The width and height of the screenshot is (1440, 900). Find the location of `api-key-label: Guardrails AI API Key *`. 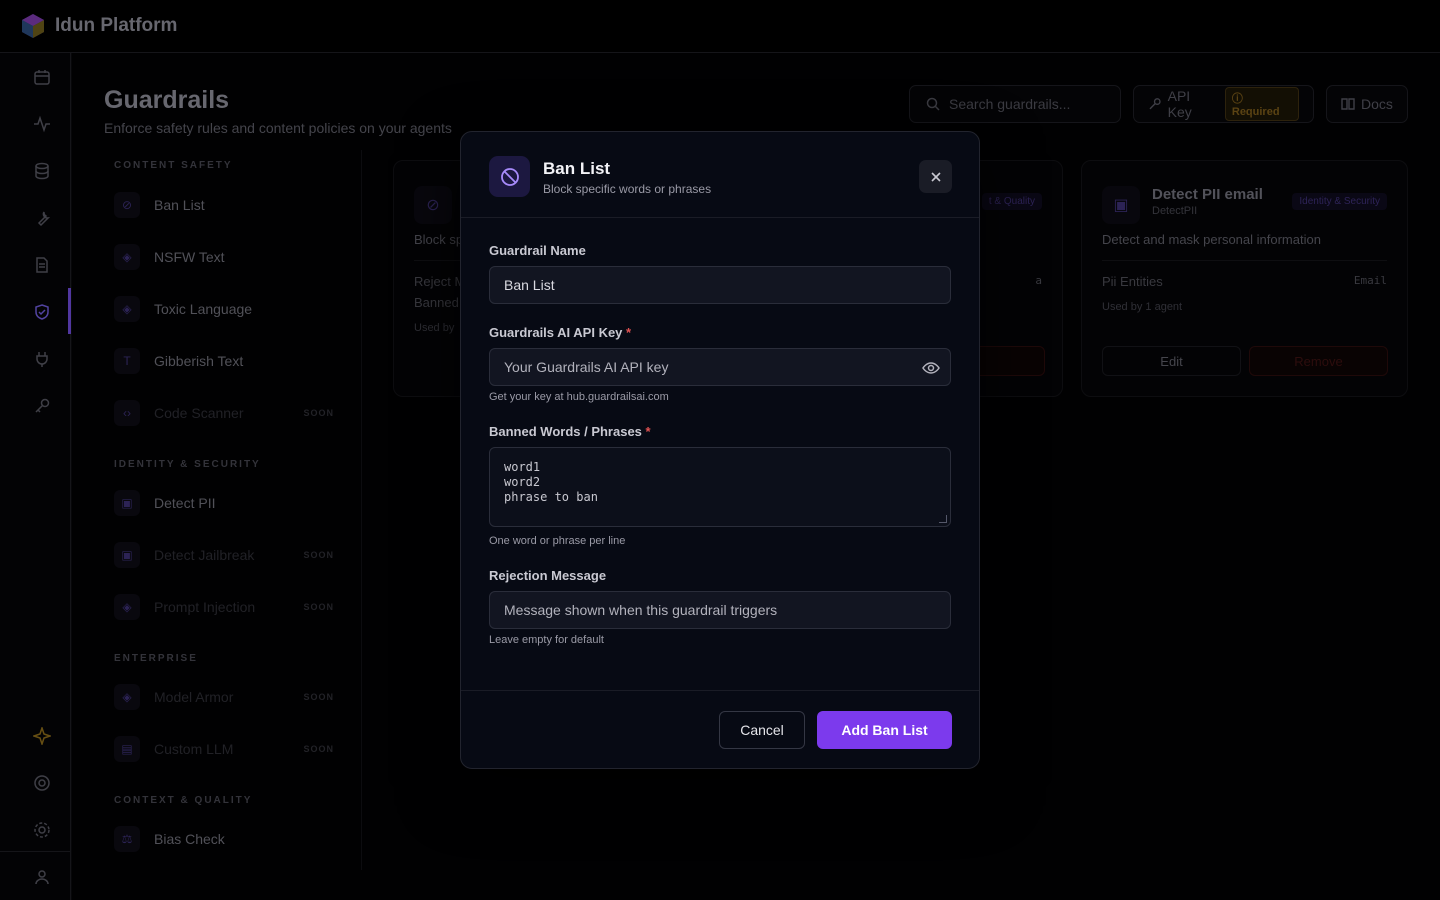

api-key-label: Guardrails AI API Key * is located at coordinates (560, 332).